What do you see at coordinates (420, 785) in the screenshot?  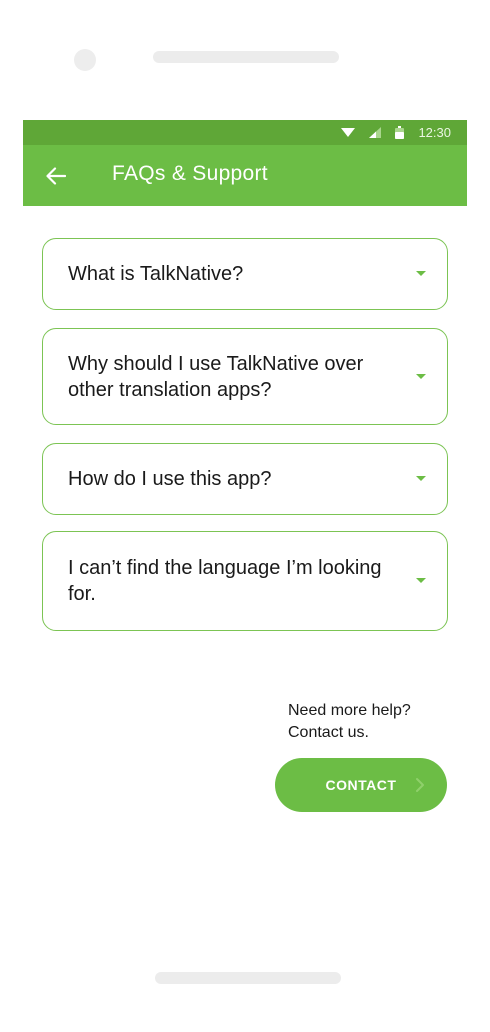 I see `chevron-right-icon` at bounding box center [420, 785].